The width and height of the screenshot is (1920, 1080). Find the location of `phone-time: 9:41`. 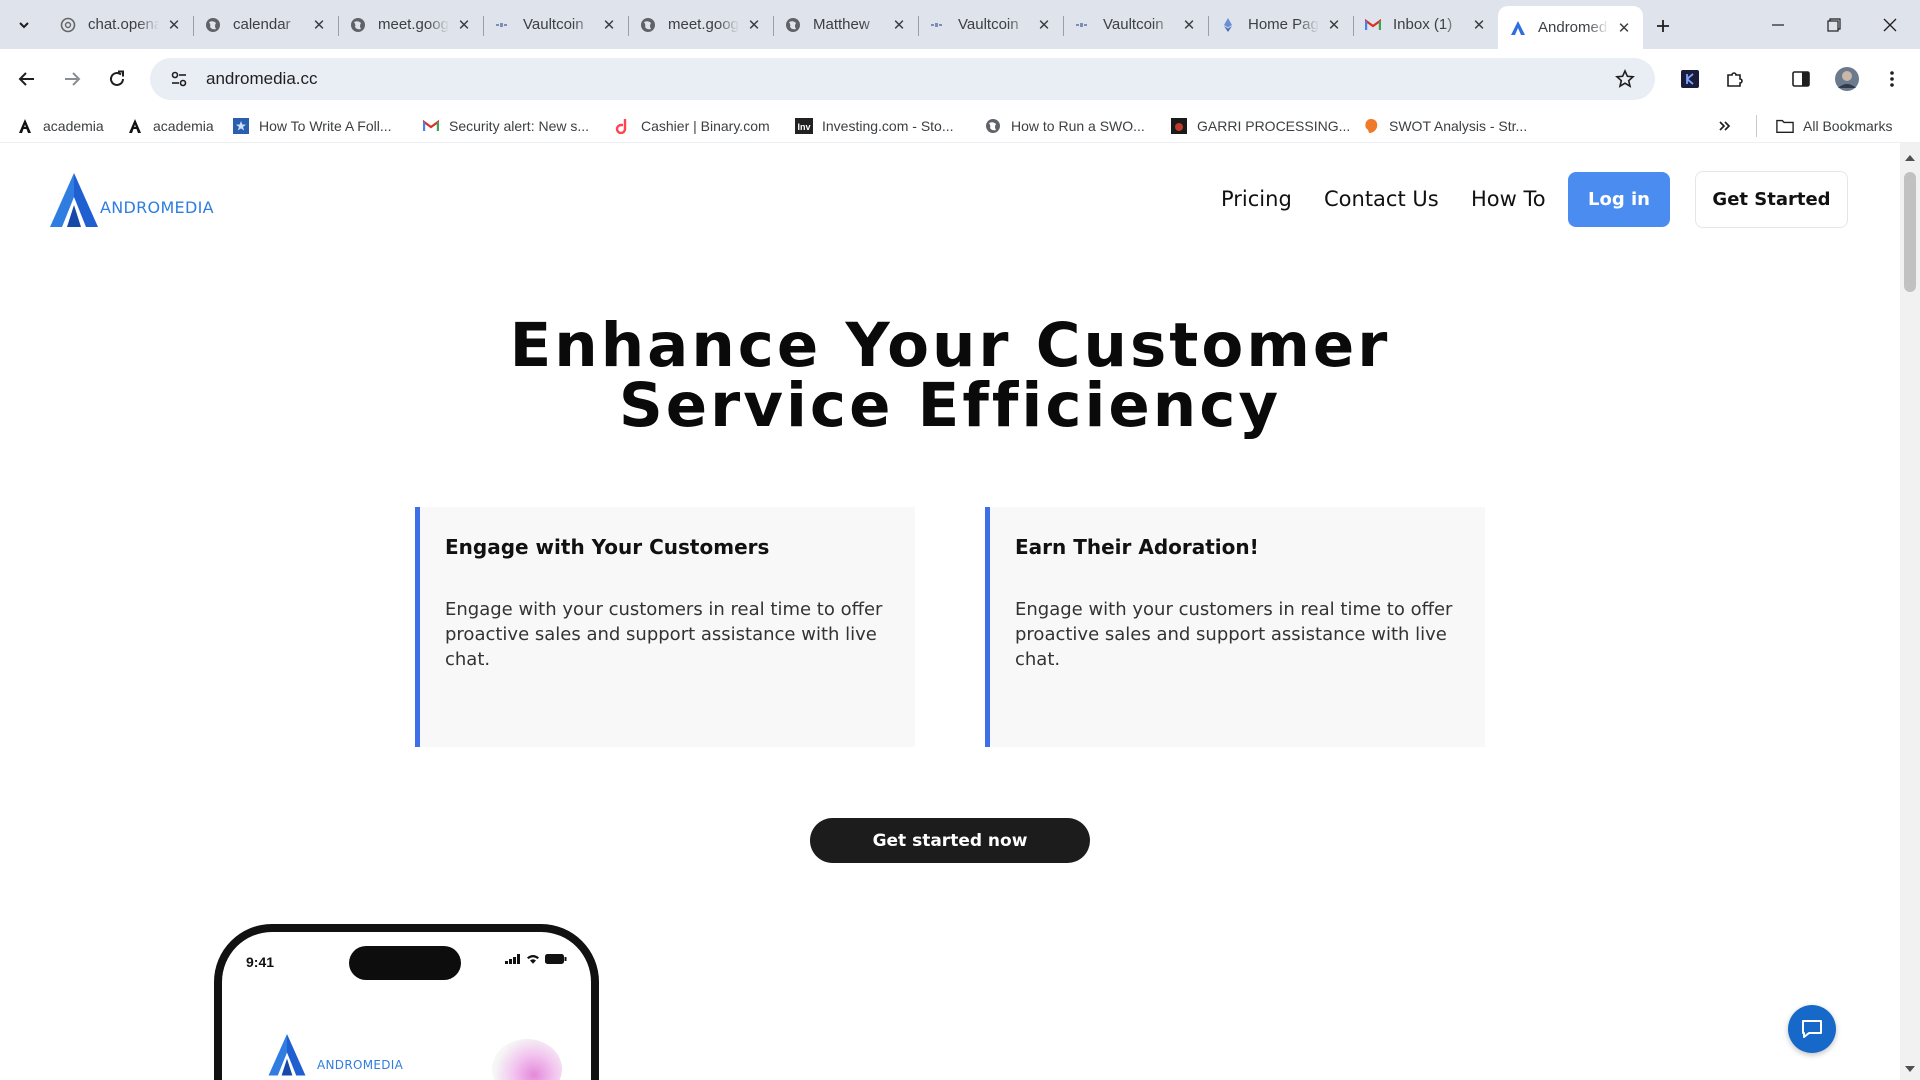

phone-time: 9:41 is located at coordinates (260, 962).